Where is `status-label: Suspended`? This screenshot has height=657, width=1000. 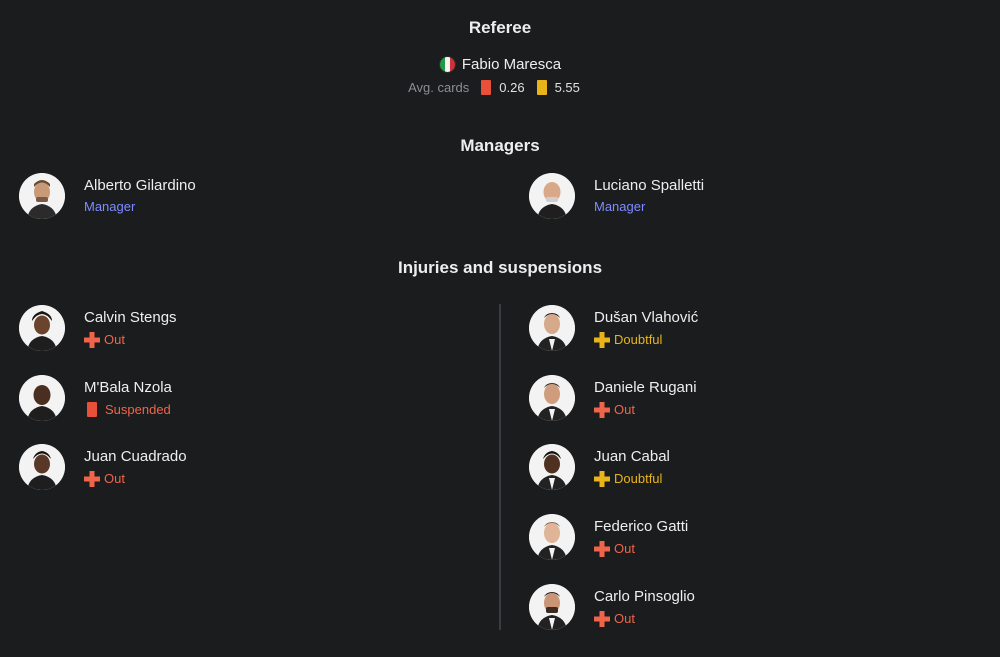
status-label: Suspended is located at coordinates (138, 409).